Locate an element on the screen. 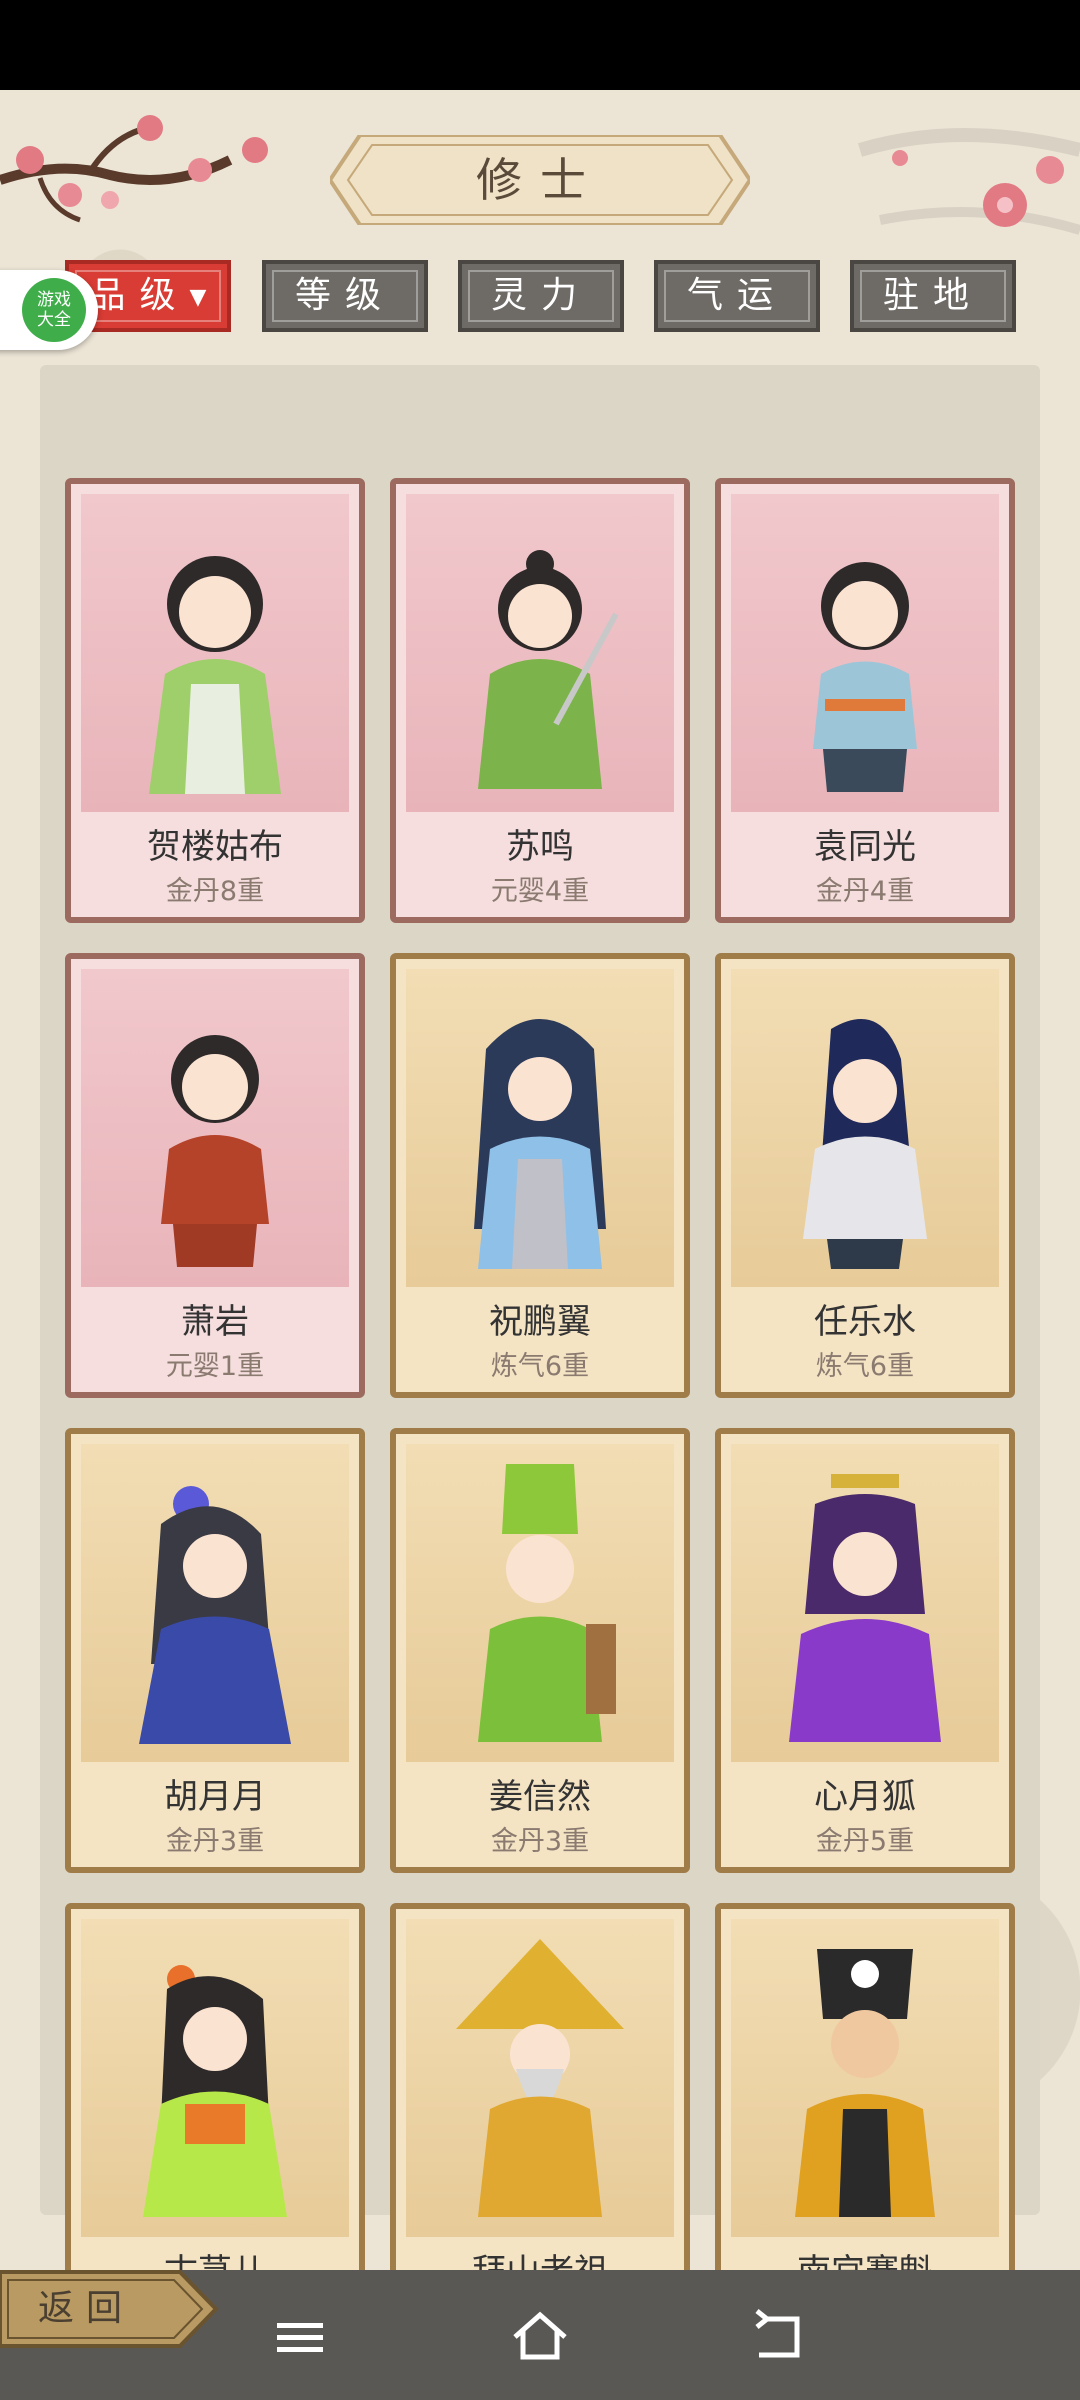 This screenshot has width=1080, height=2400. cultivator-name: 拜山老祖 is located at coordinates (540, 2257).